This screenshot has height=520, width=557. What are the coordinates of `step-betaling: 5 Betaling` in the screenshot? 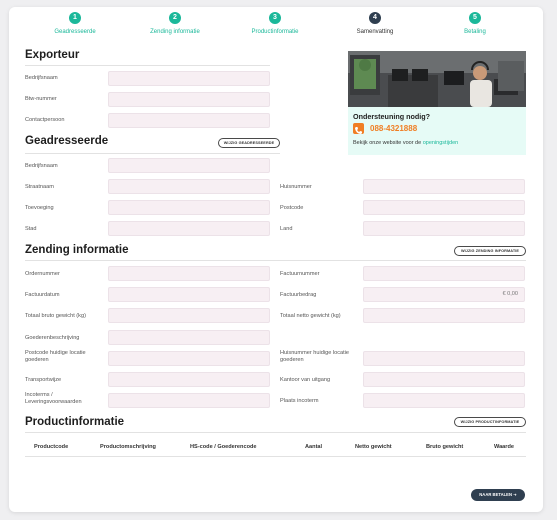 It's located at (475, 23).